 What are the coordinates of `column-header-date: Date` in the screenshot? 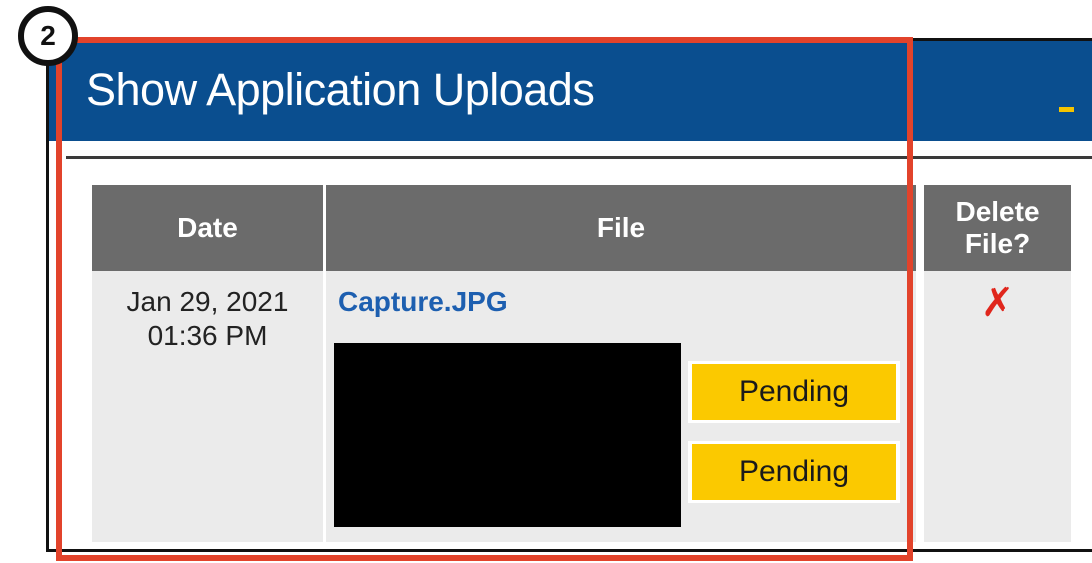 It's located at (207, 228).